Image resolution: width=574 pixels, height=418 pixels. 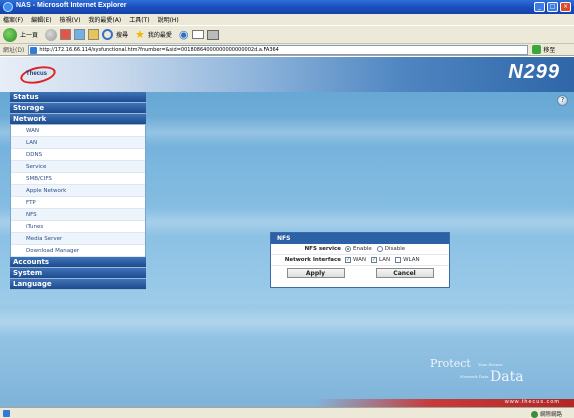 What do you see at coordinates (450, 363) in the screenshot?
I see `tagline-protect: Protect` at bounding box center [450, 363].